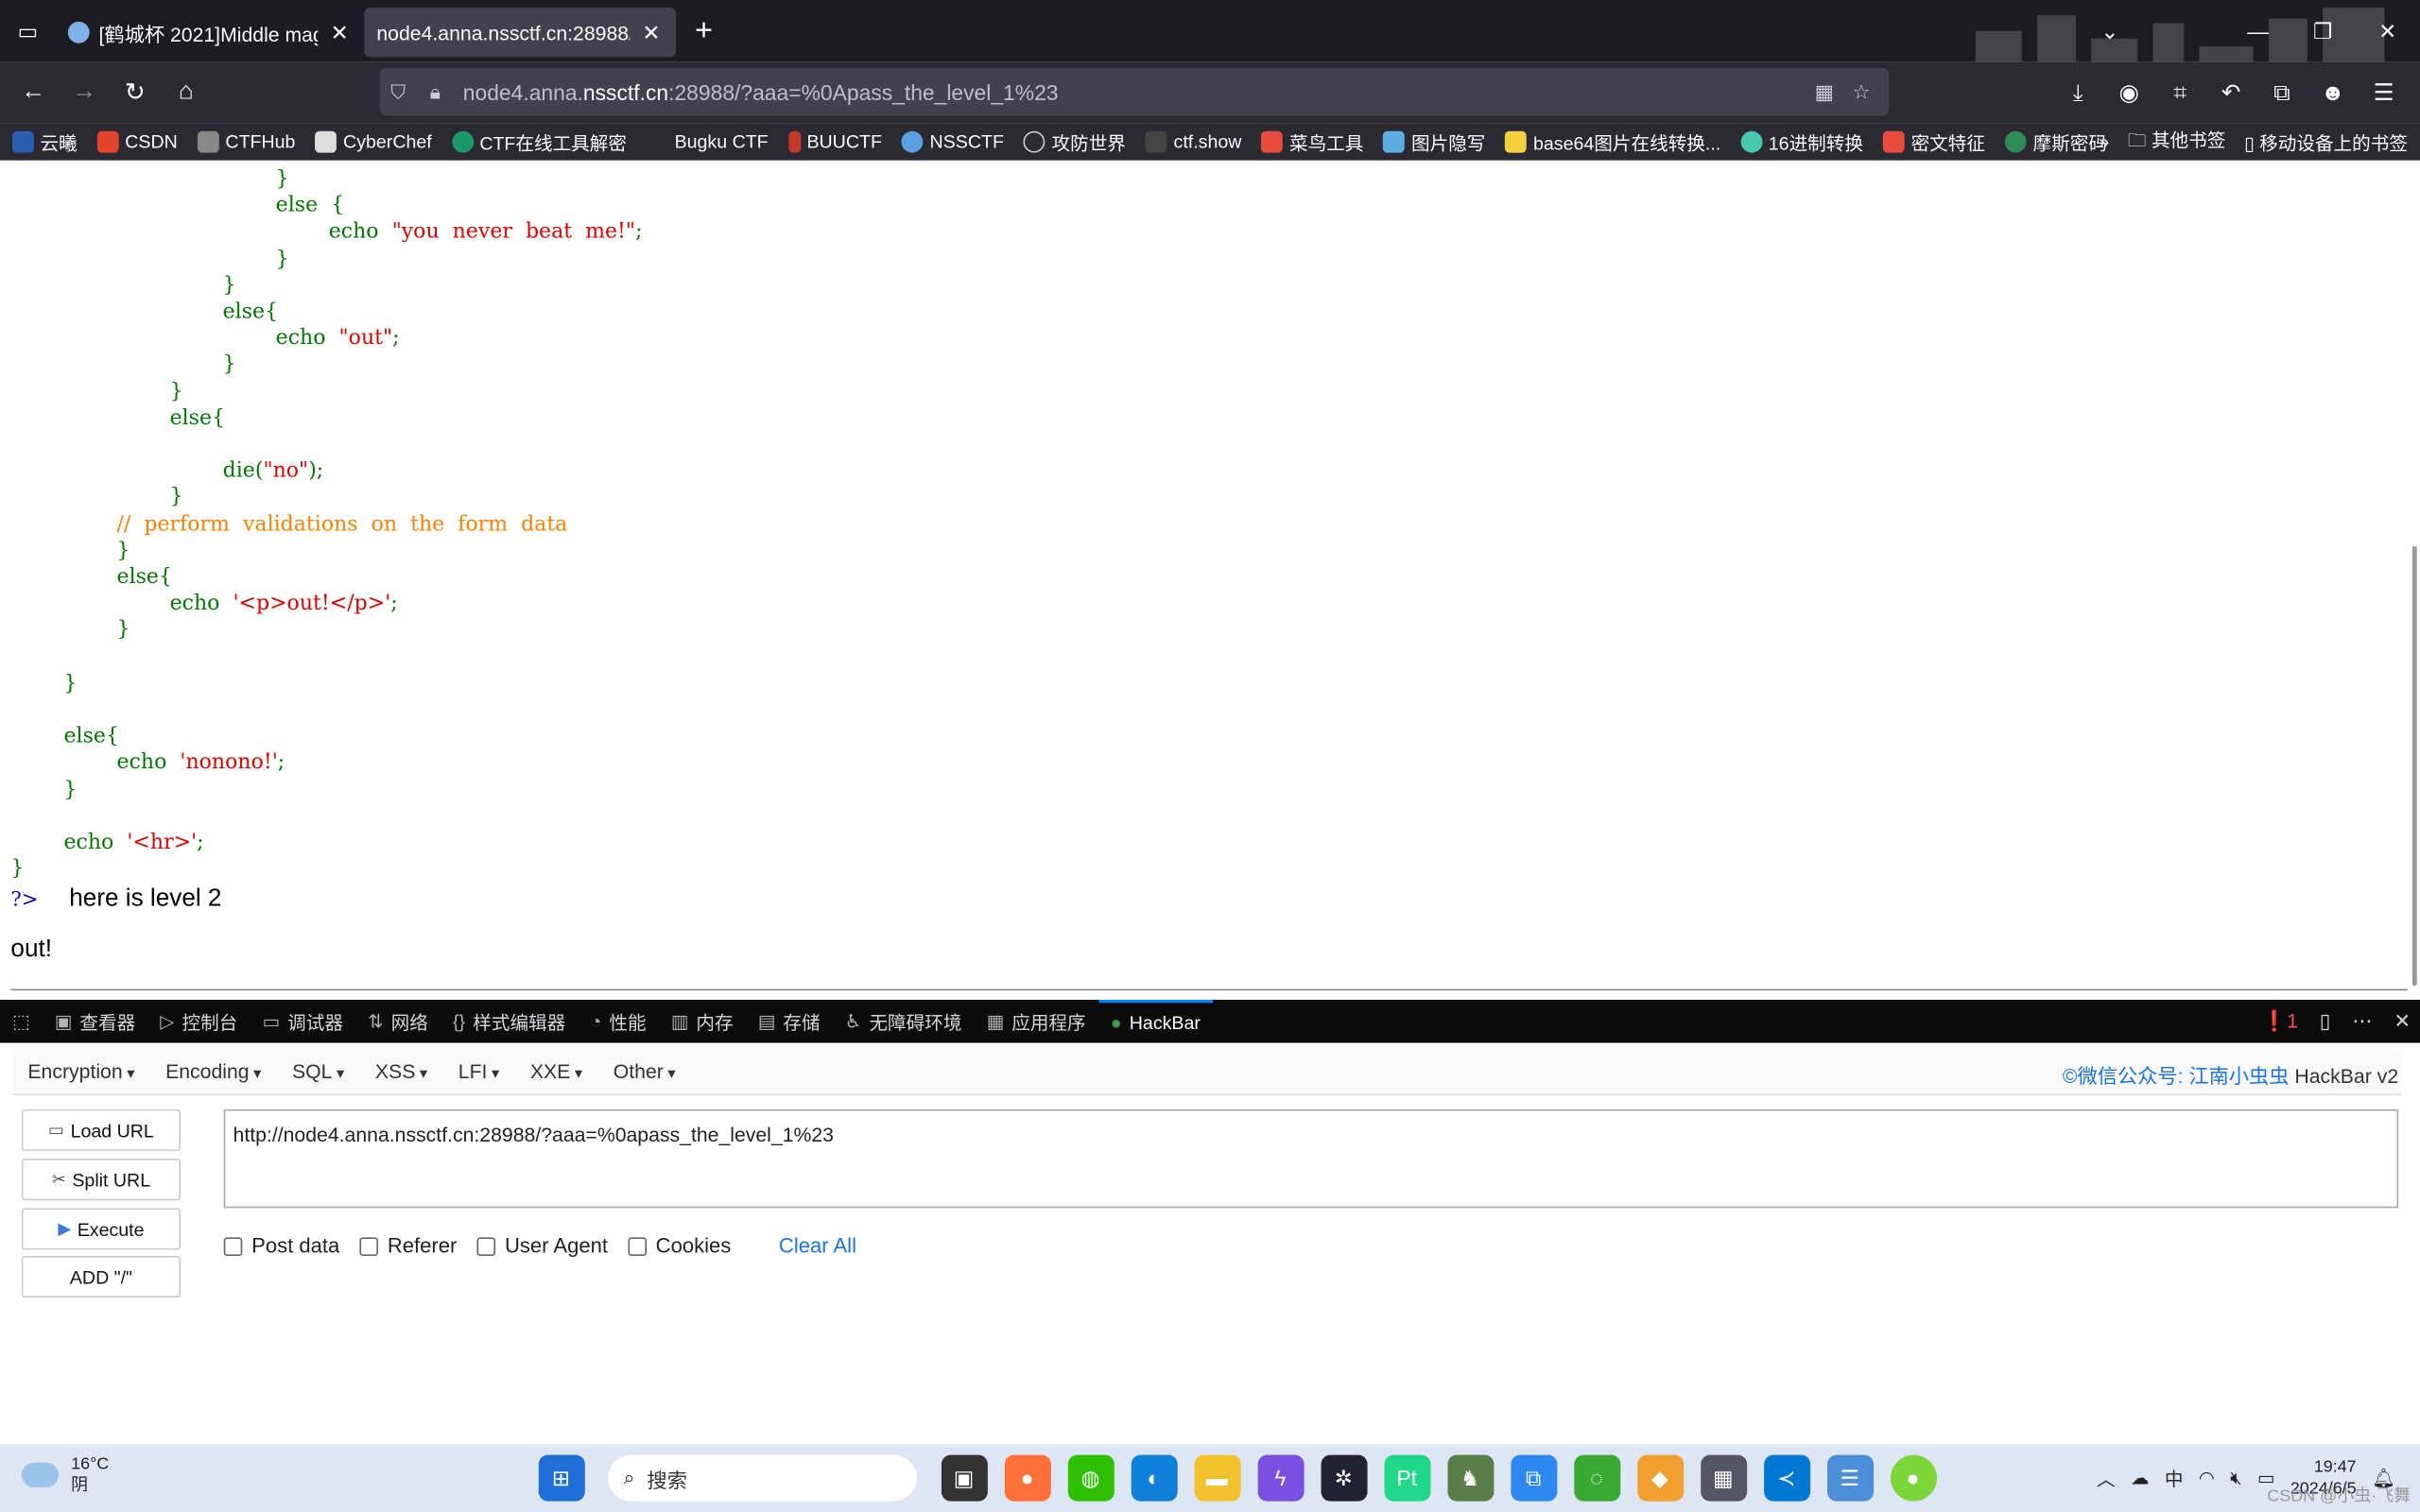  What do you see at coordinates (834, 141) in the screenshot?
I see `bookmark-item: BUUCTF` at bounding box center [834, 141].